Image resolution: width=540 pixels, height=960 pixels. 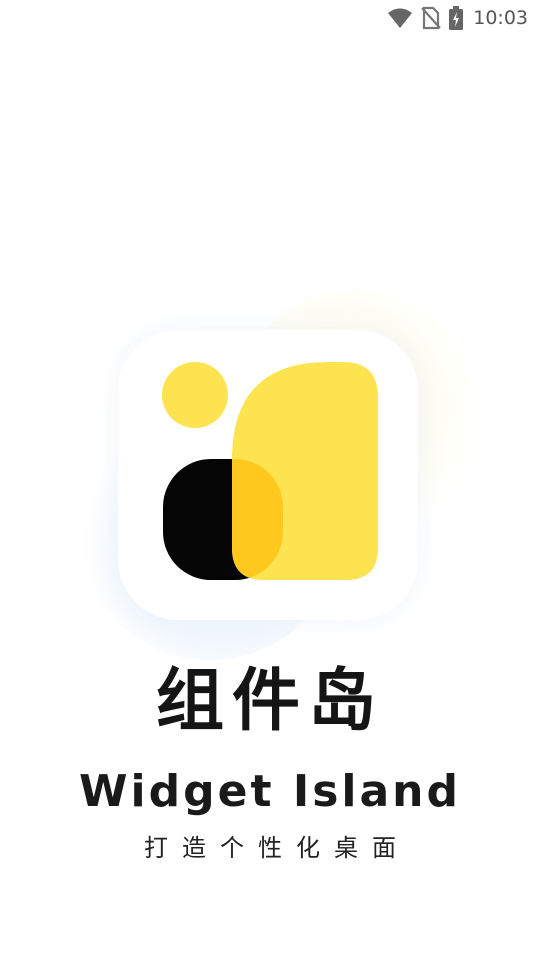 I want to click on wifi-icon, so click(x=400, y=18).